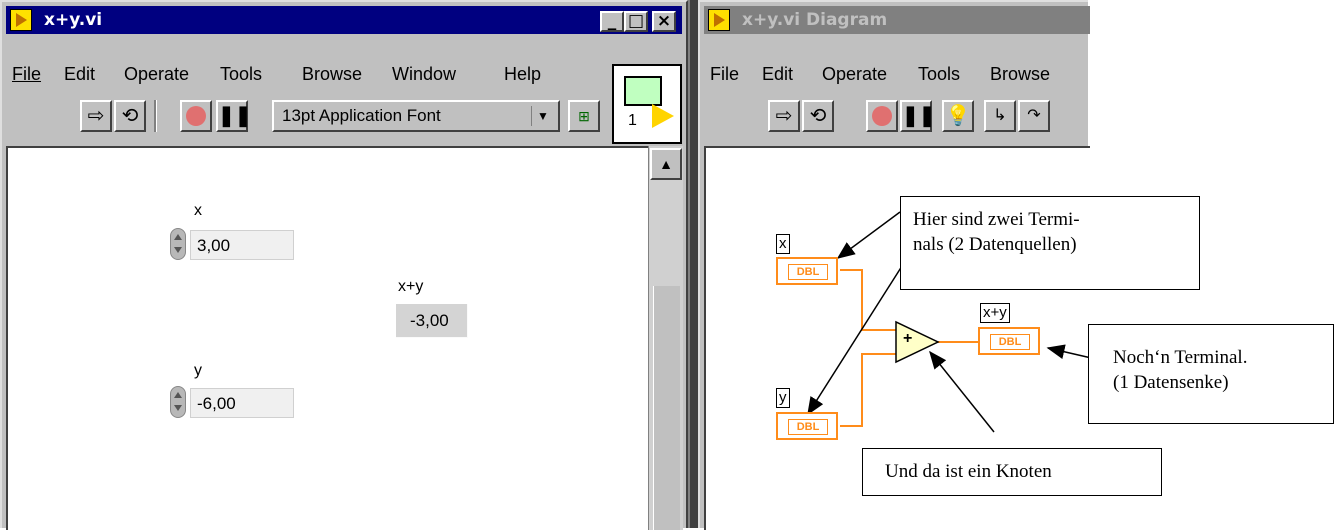 Image resolution: width=1343 pixels, height=530 pixels. I want to click on terminal-y: DBL, so click(807, 426).